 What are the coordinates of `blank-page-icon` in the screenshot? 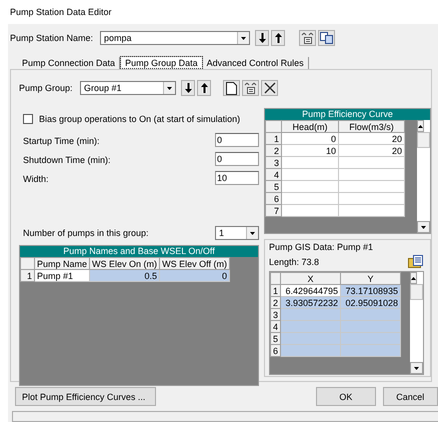 It's located at (231, 88).